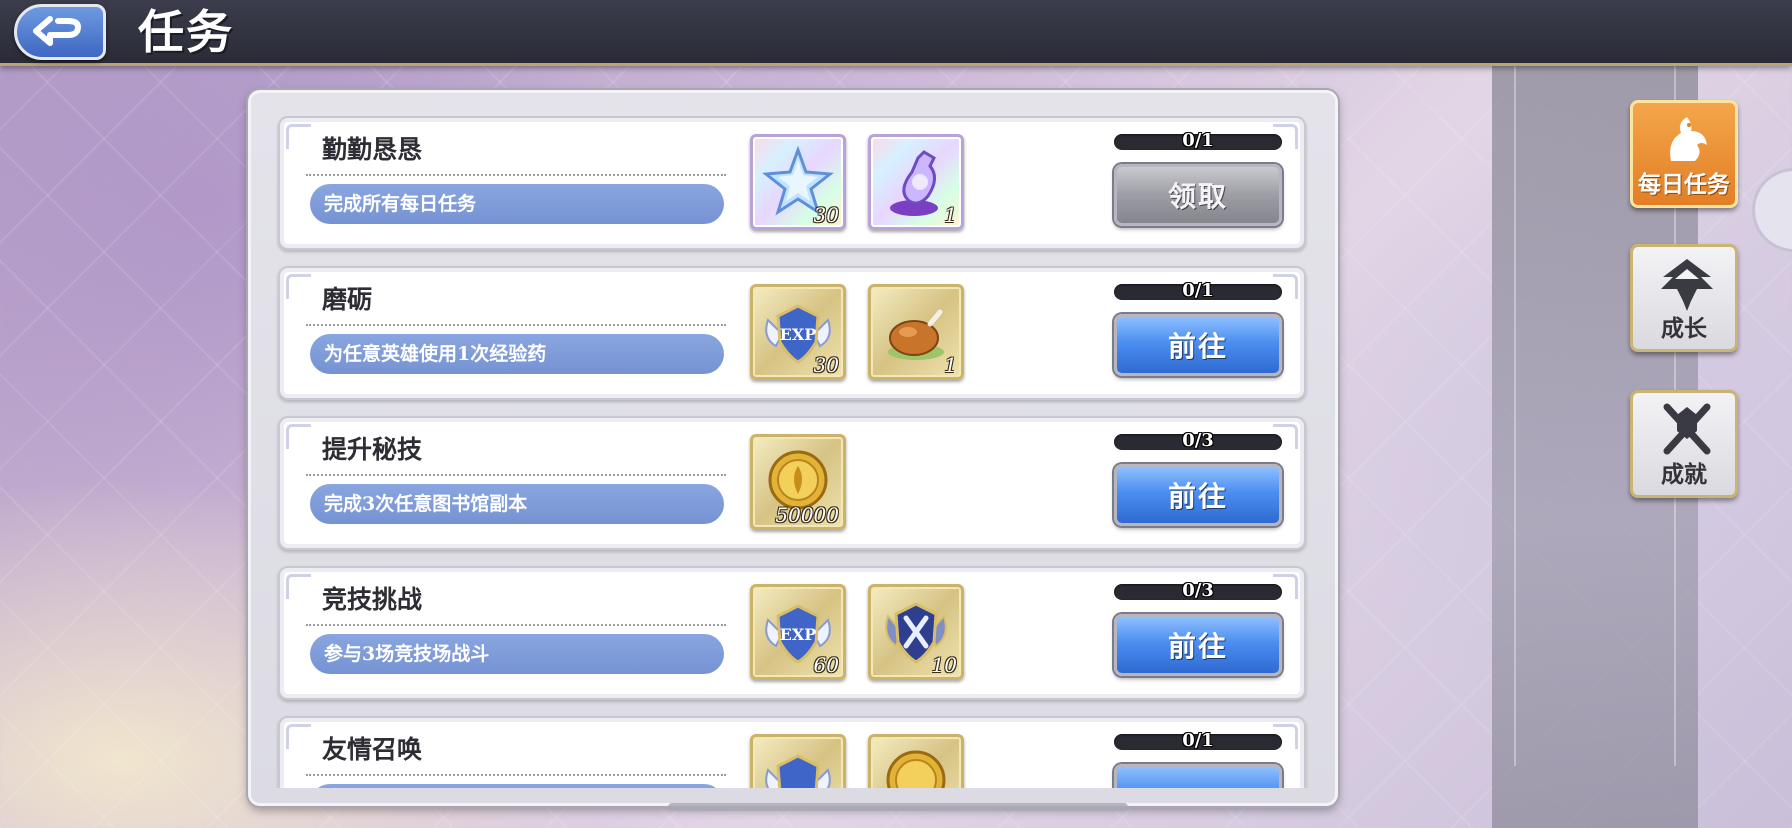 The width and height of the screenshot is (1792, 828). I want to click on reward-item: 30, so click(798, 182).